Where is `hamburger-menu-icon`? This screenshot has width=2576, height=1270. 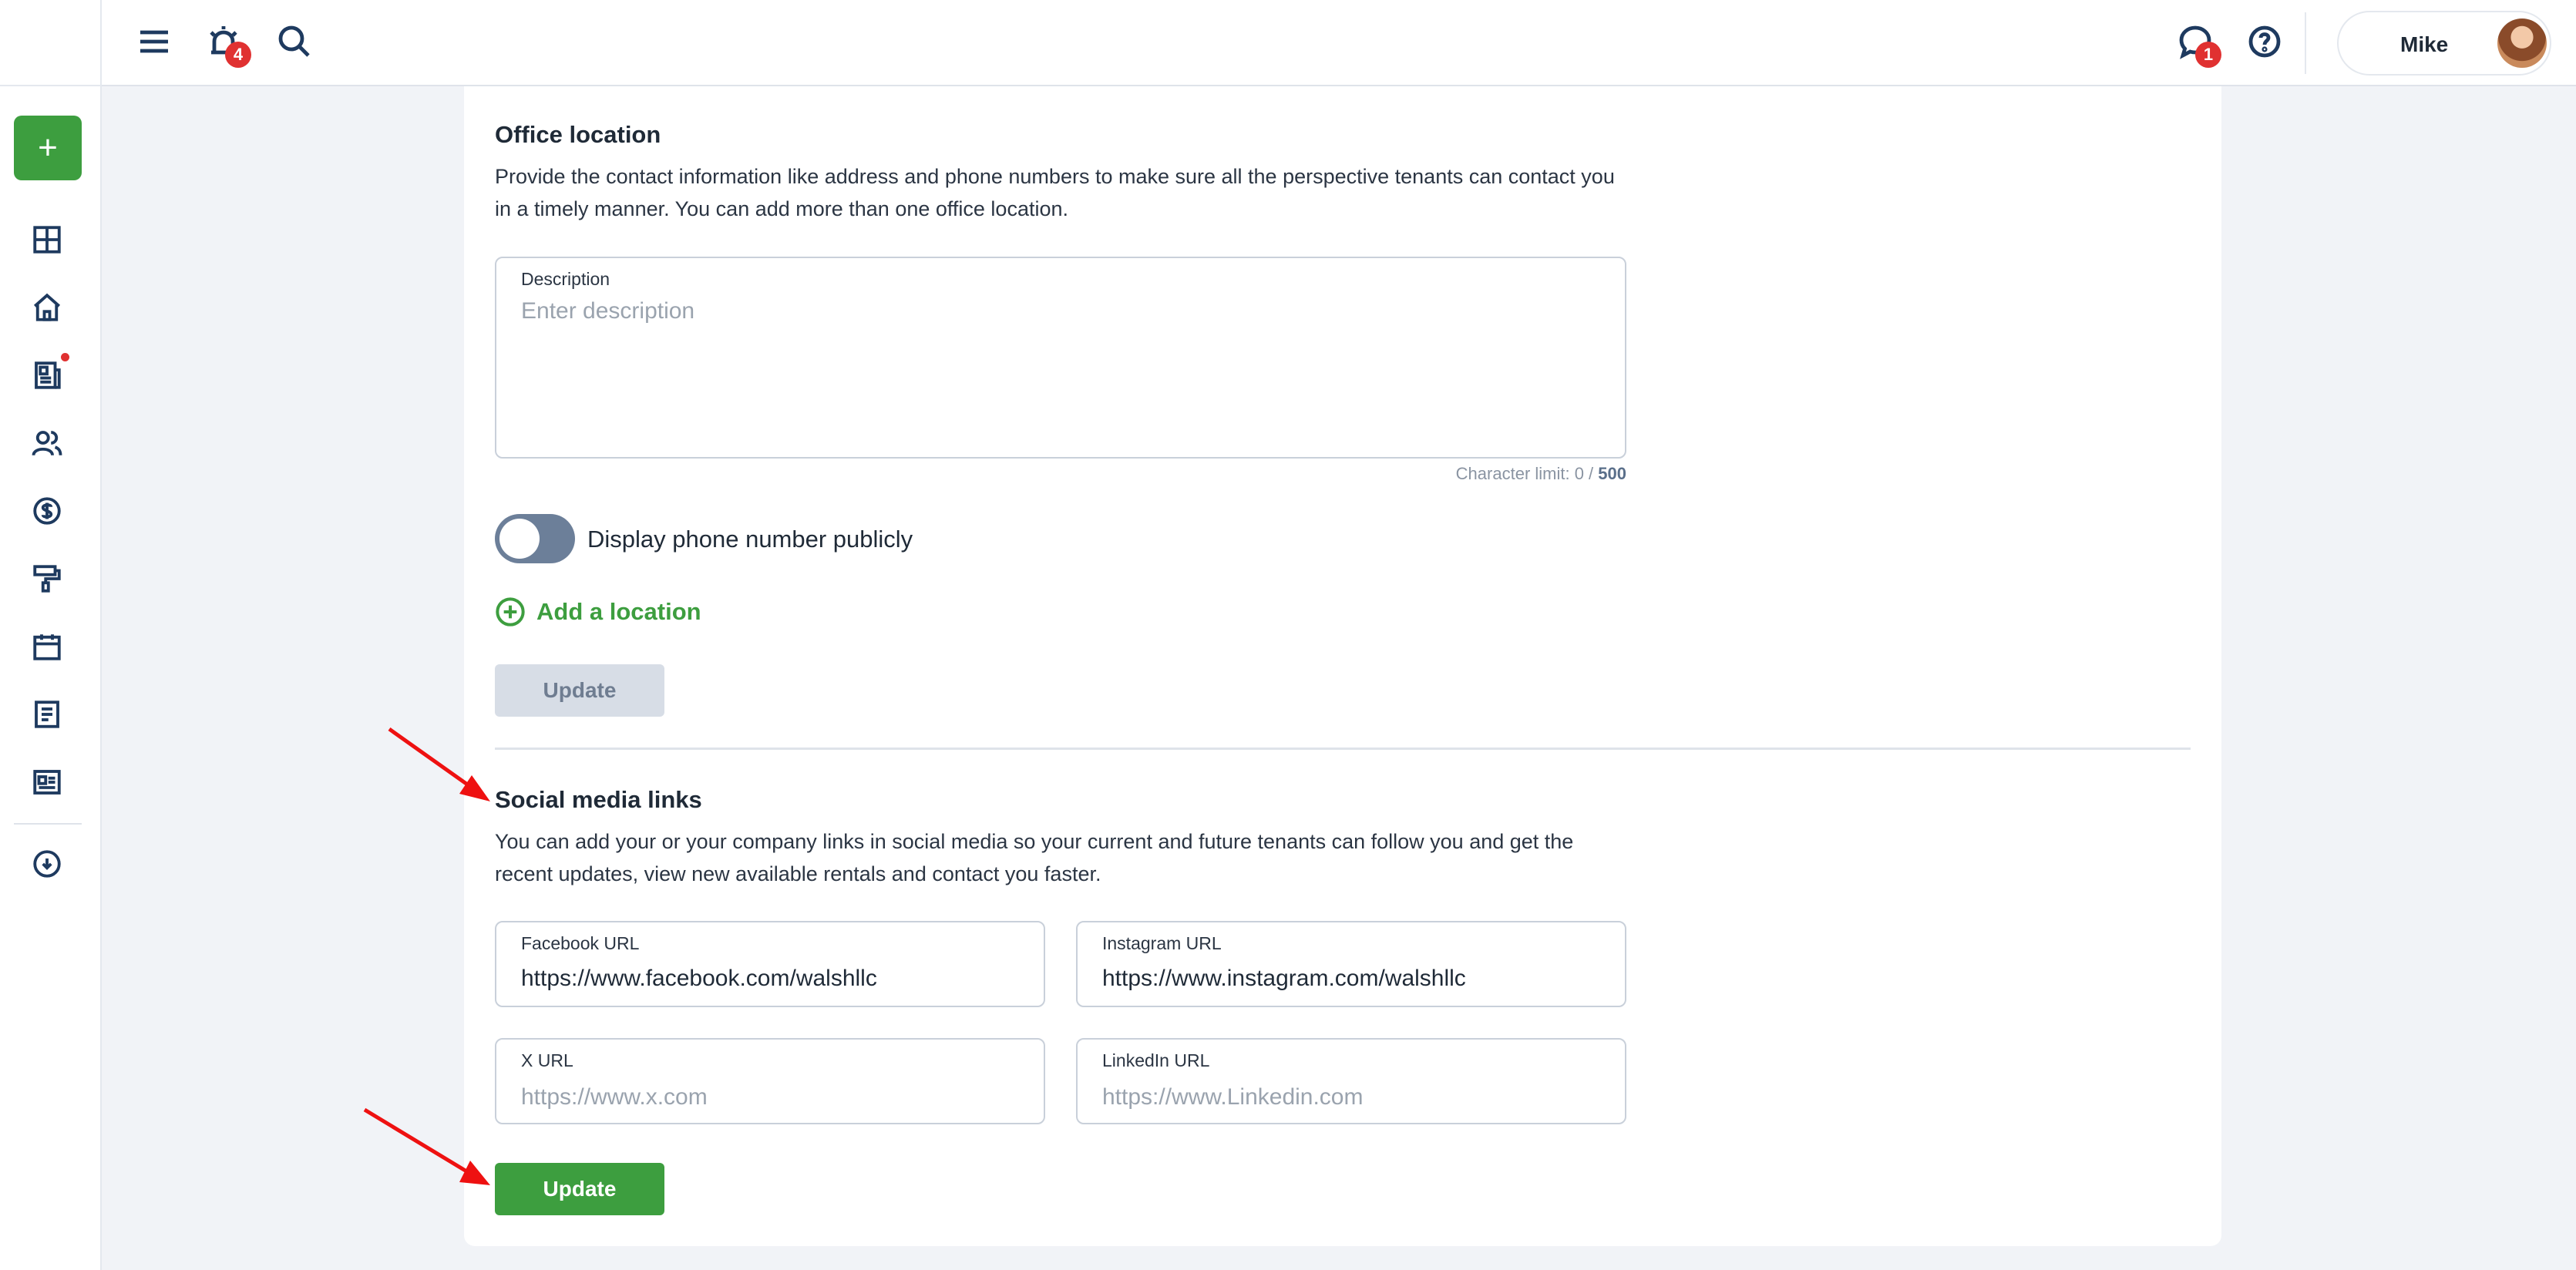 hamburger-menu-icon is located at coordinates (154, 41).